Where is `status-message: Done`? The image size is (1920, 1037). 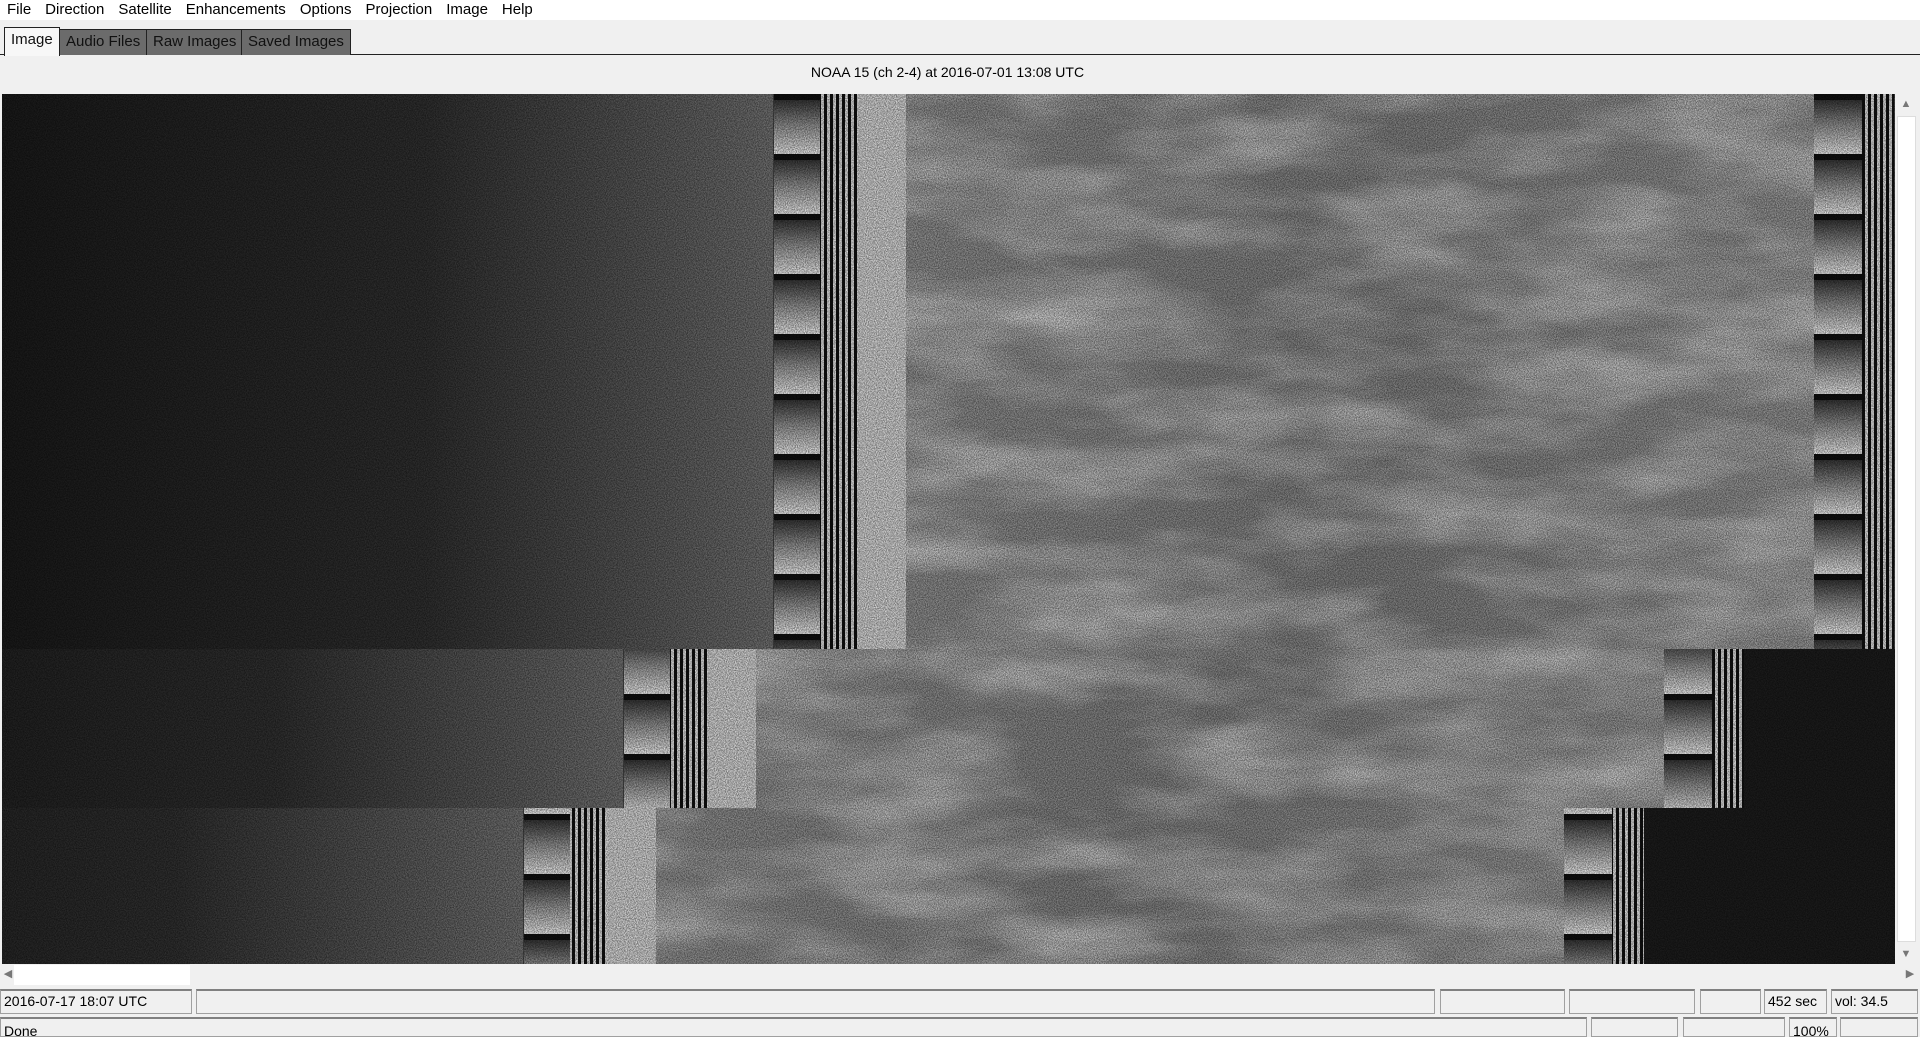 status-message: Done is located at coordinates (793, 1027).